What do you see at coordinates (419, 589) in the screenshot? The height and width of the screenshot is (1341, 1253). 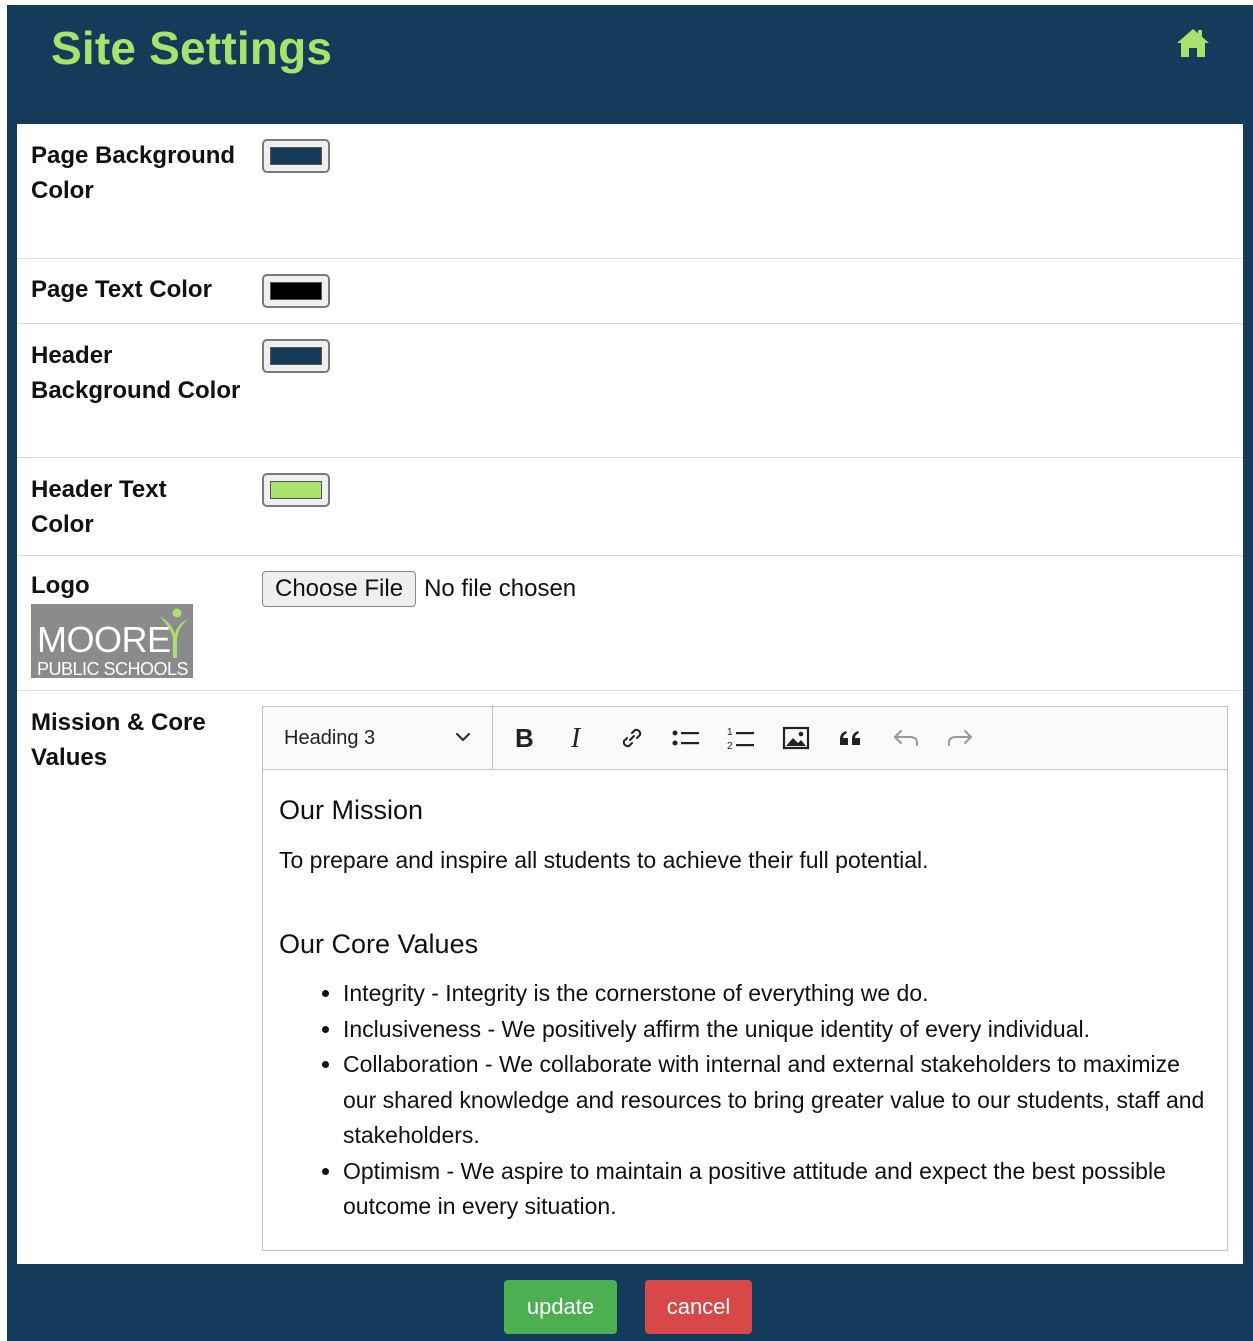 I see `logo-file-input: Choose File No file chosen` at bounding box center [419, 589].